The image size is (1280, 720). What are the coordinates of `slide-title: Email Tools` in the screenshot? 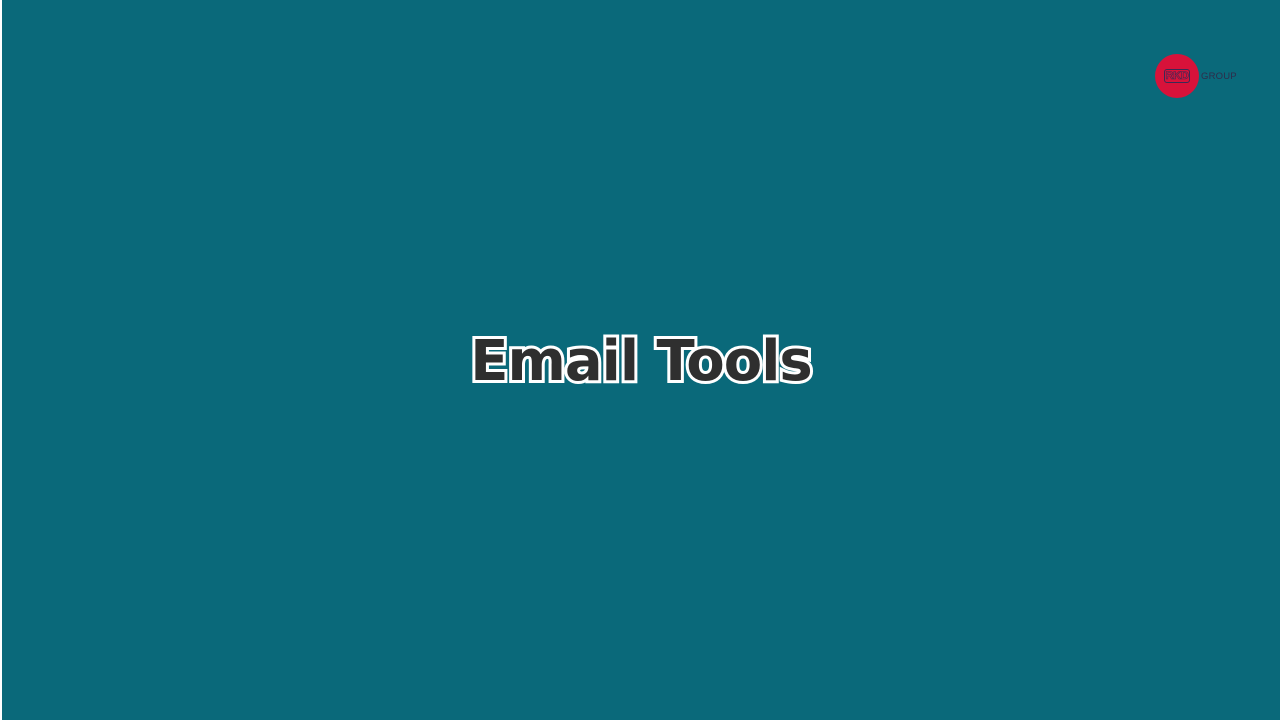 It's located at (641, 361).